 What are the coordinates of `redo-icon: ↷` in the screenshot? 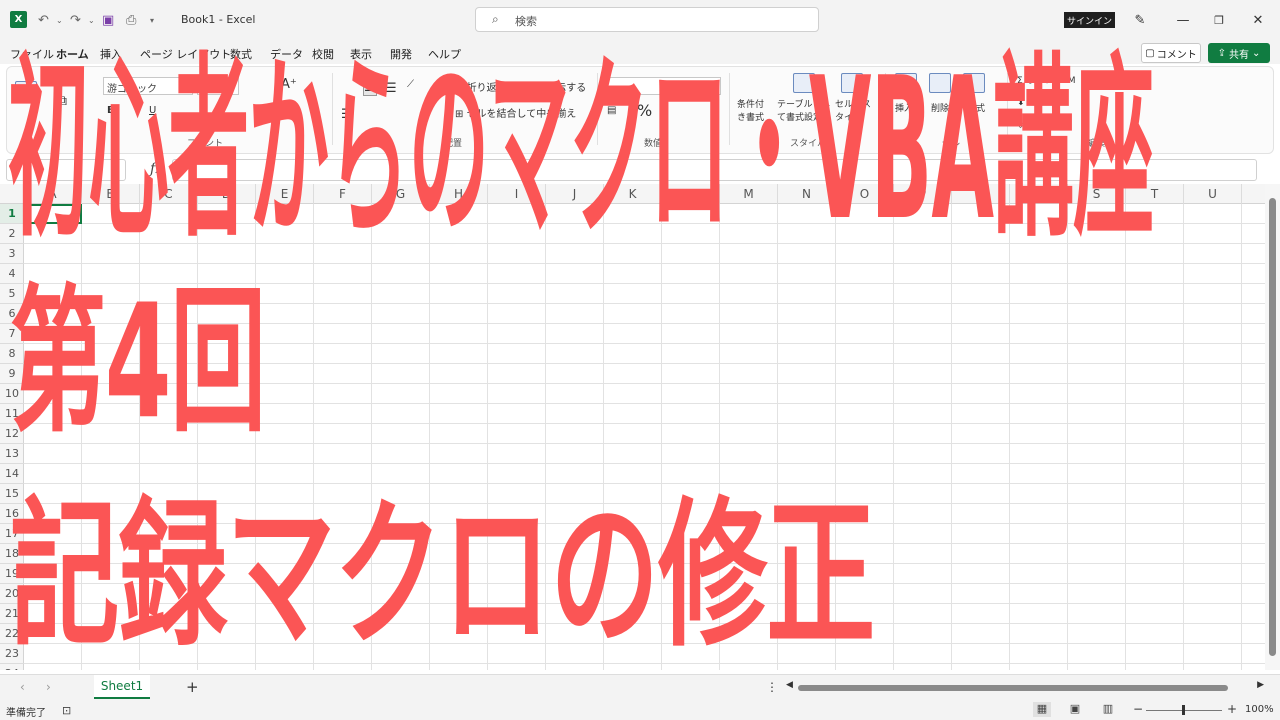 It's located at (75, 20).